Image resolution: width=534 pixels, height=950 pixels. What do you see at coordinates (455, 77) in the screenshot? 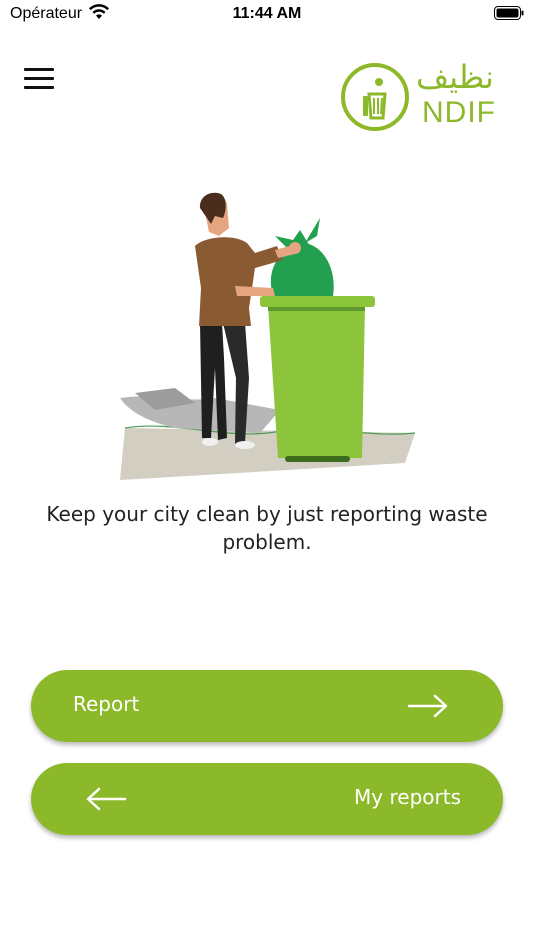
I see `logo-arabic-text: نظيف` at bounding box center [455, 77].